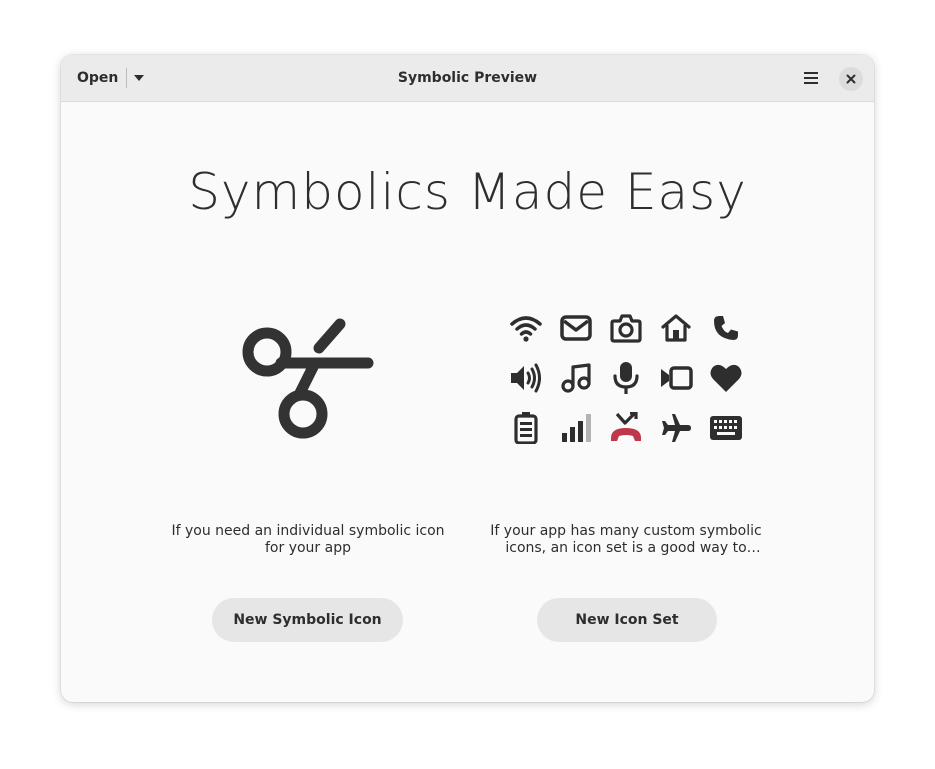 Image resolution: width=935 pixels, height=769 pixels. I want to click on close-icon, so click(851, 79).